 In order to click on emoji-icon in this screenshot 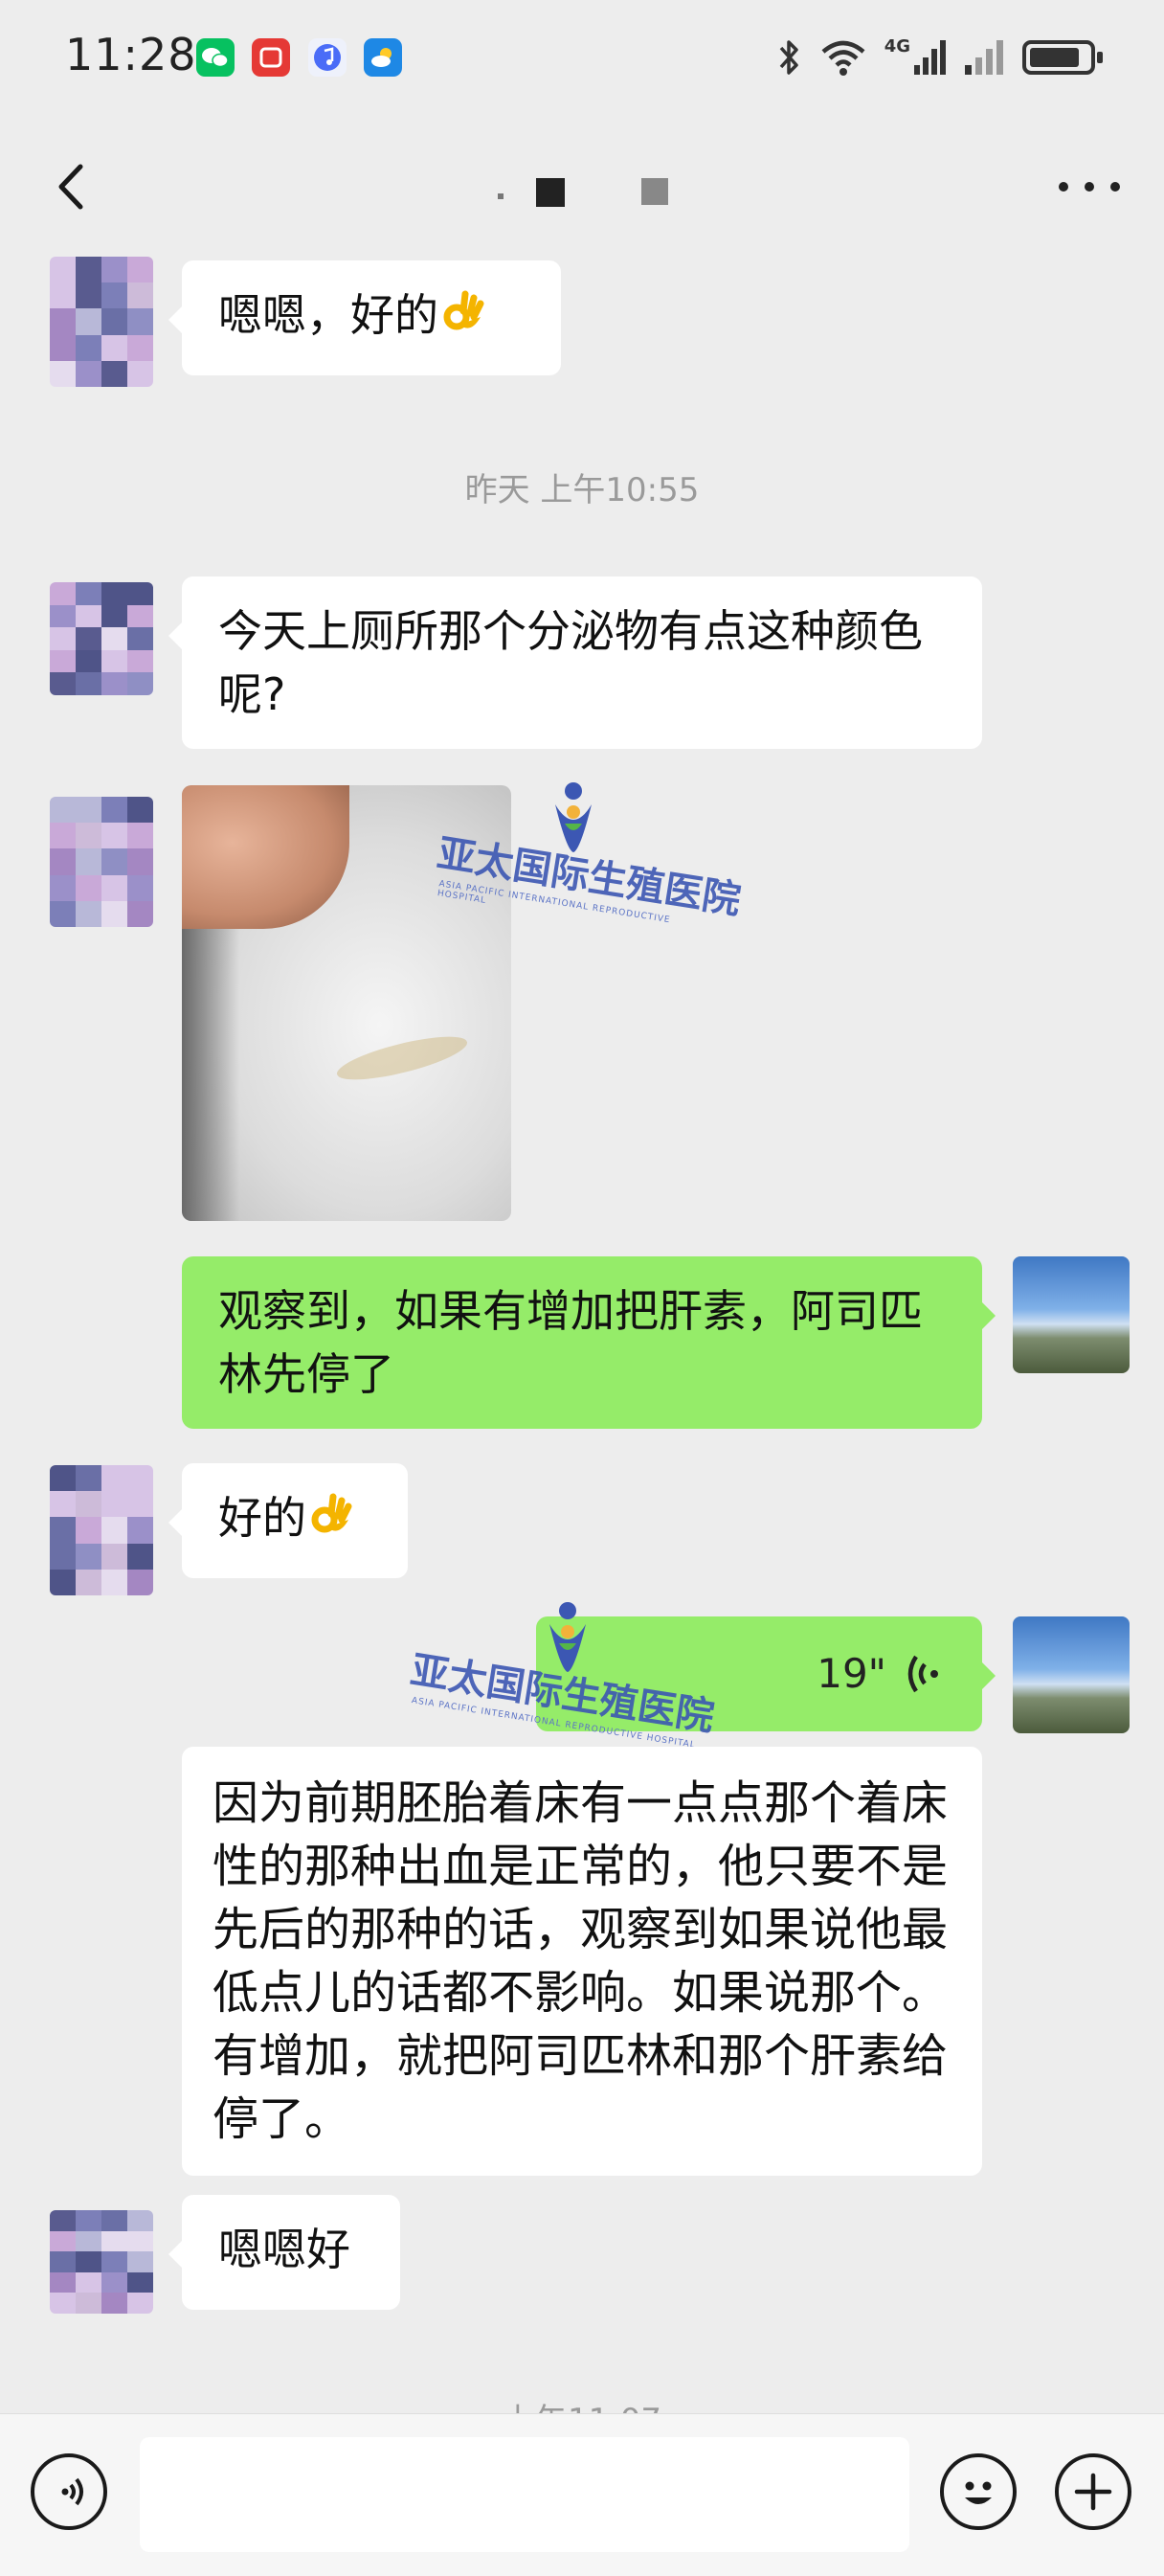, I will do `click(978, 2492)`.